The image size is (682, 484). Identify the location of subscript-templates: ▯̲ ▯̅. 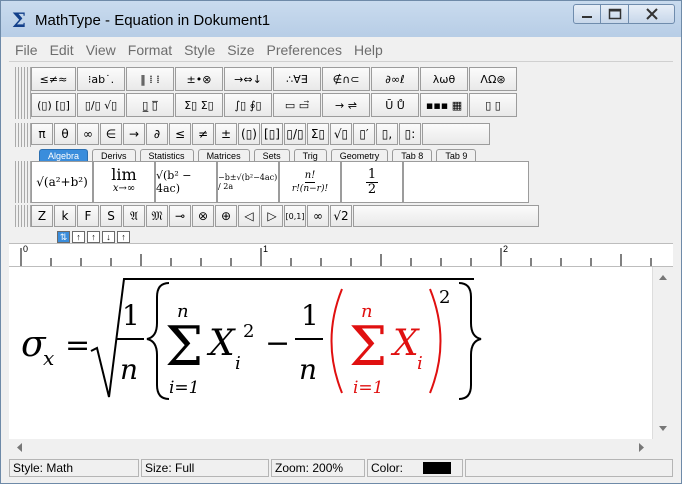
(150, 105).